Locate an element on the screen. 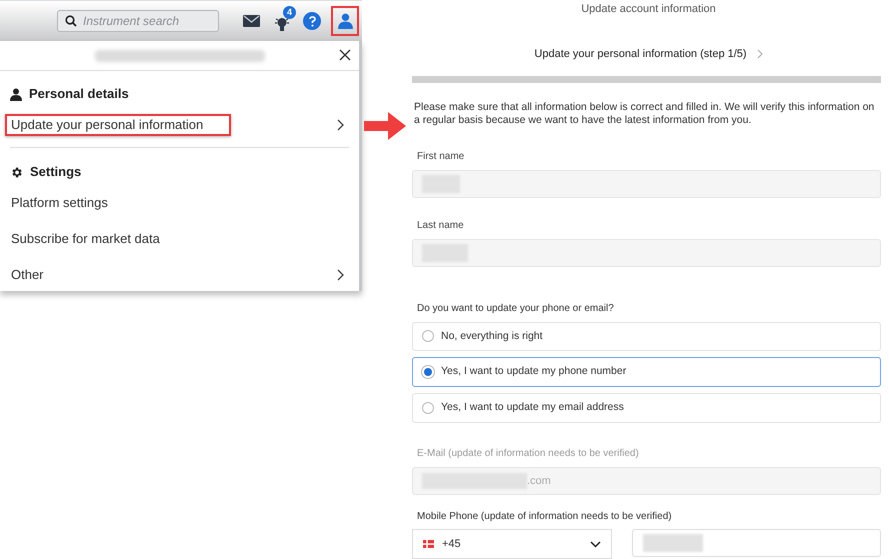 The height and width of the screenshot is (559, 889). menu-item: Platform settings is located at coordinates (59, 203).